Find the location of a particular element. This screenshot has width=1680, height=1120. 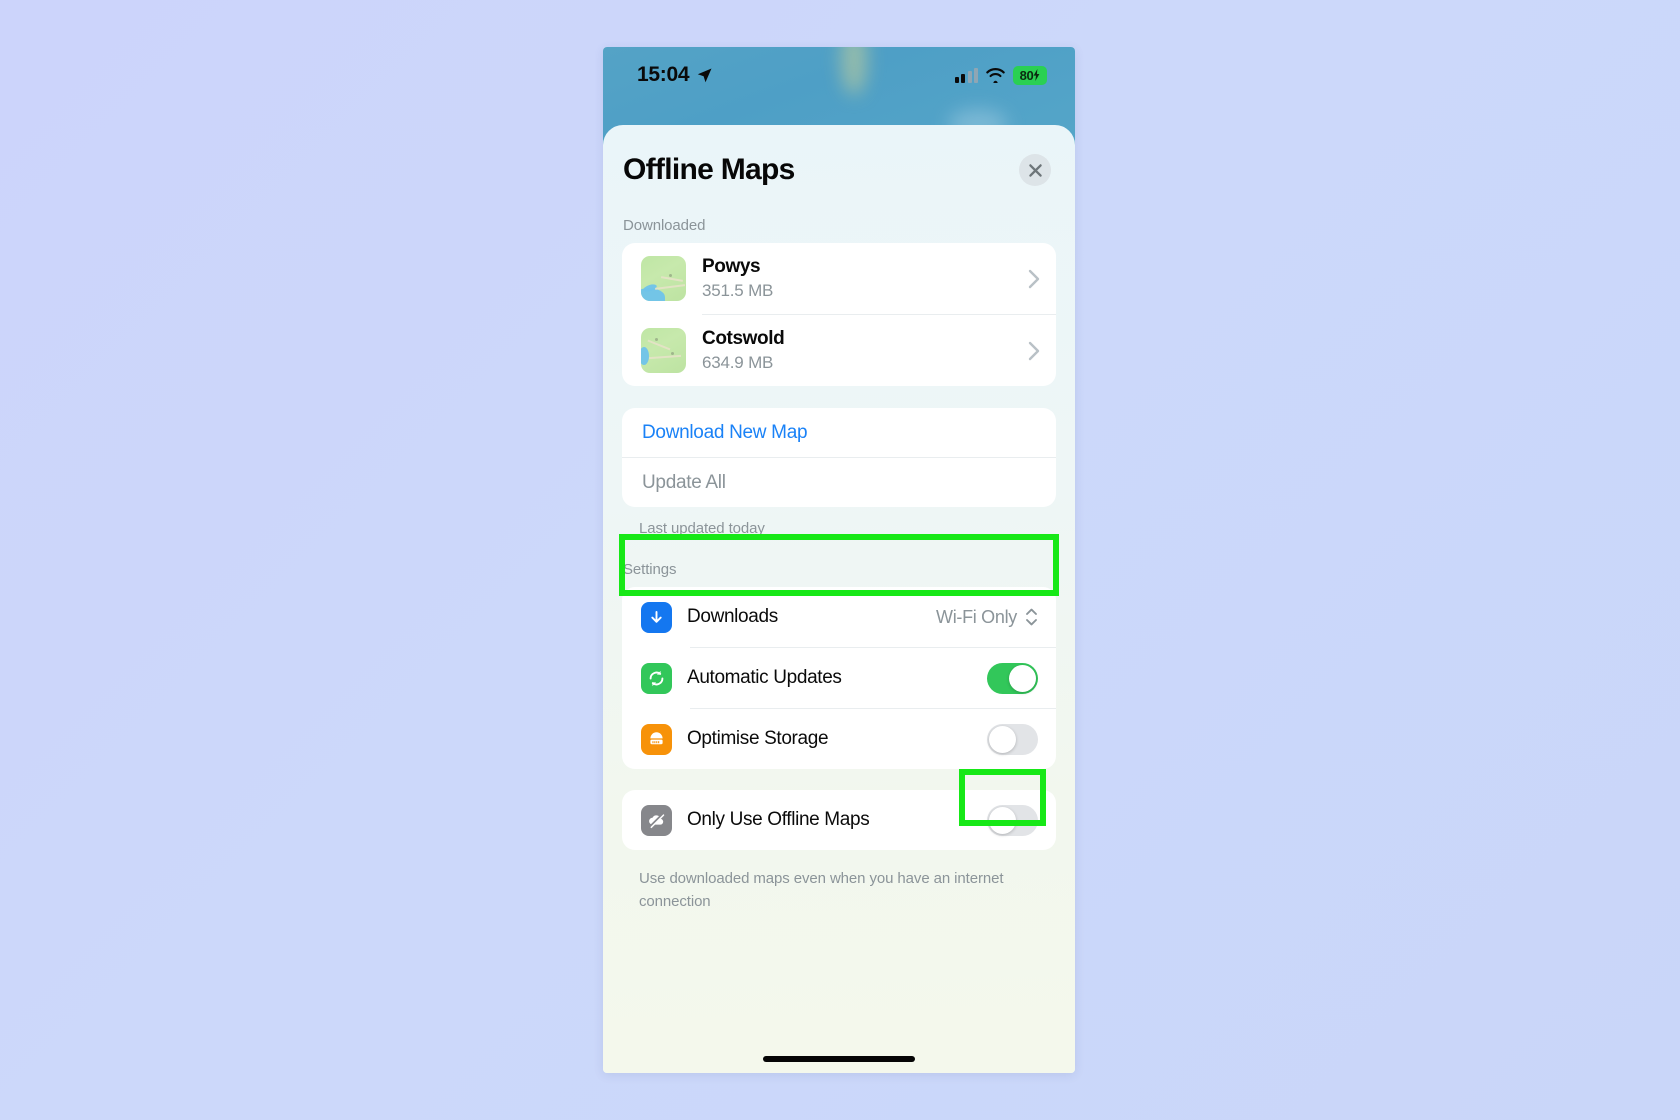

map-actions-card: Download New Map Update All is located at coordinates (839, 457).